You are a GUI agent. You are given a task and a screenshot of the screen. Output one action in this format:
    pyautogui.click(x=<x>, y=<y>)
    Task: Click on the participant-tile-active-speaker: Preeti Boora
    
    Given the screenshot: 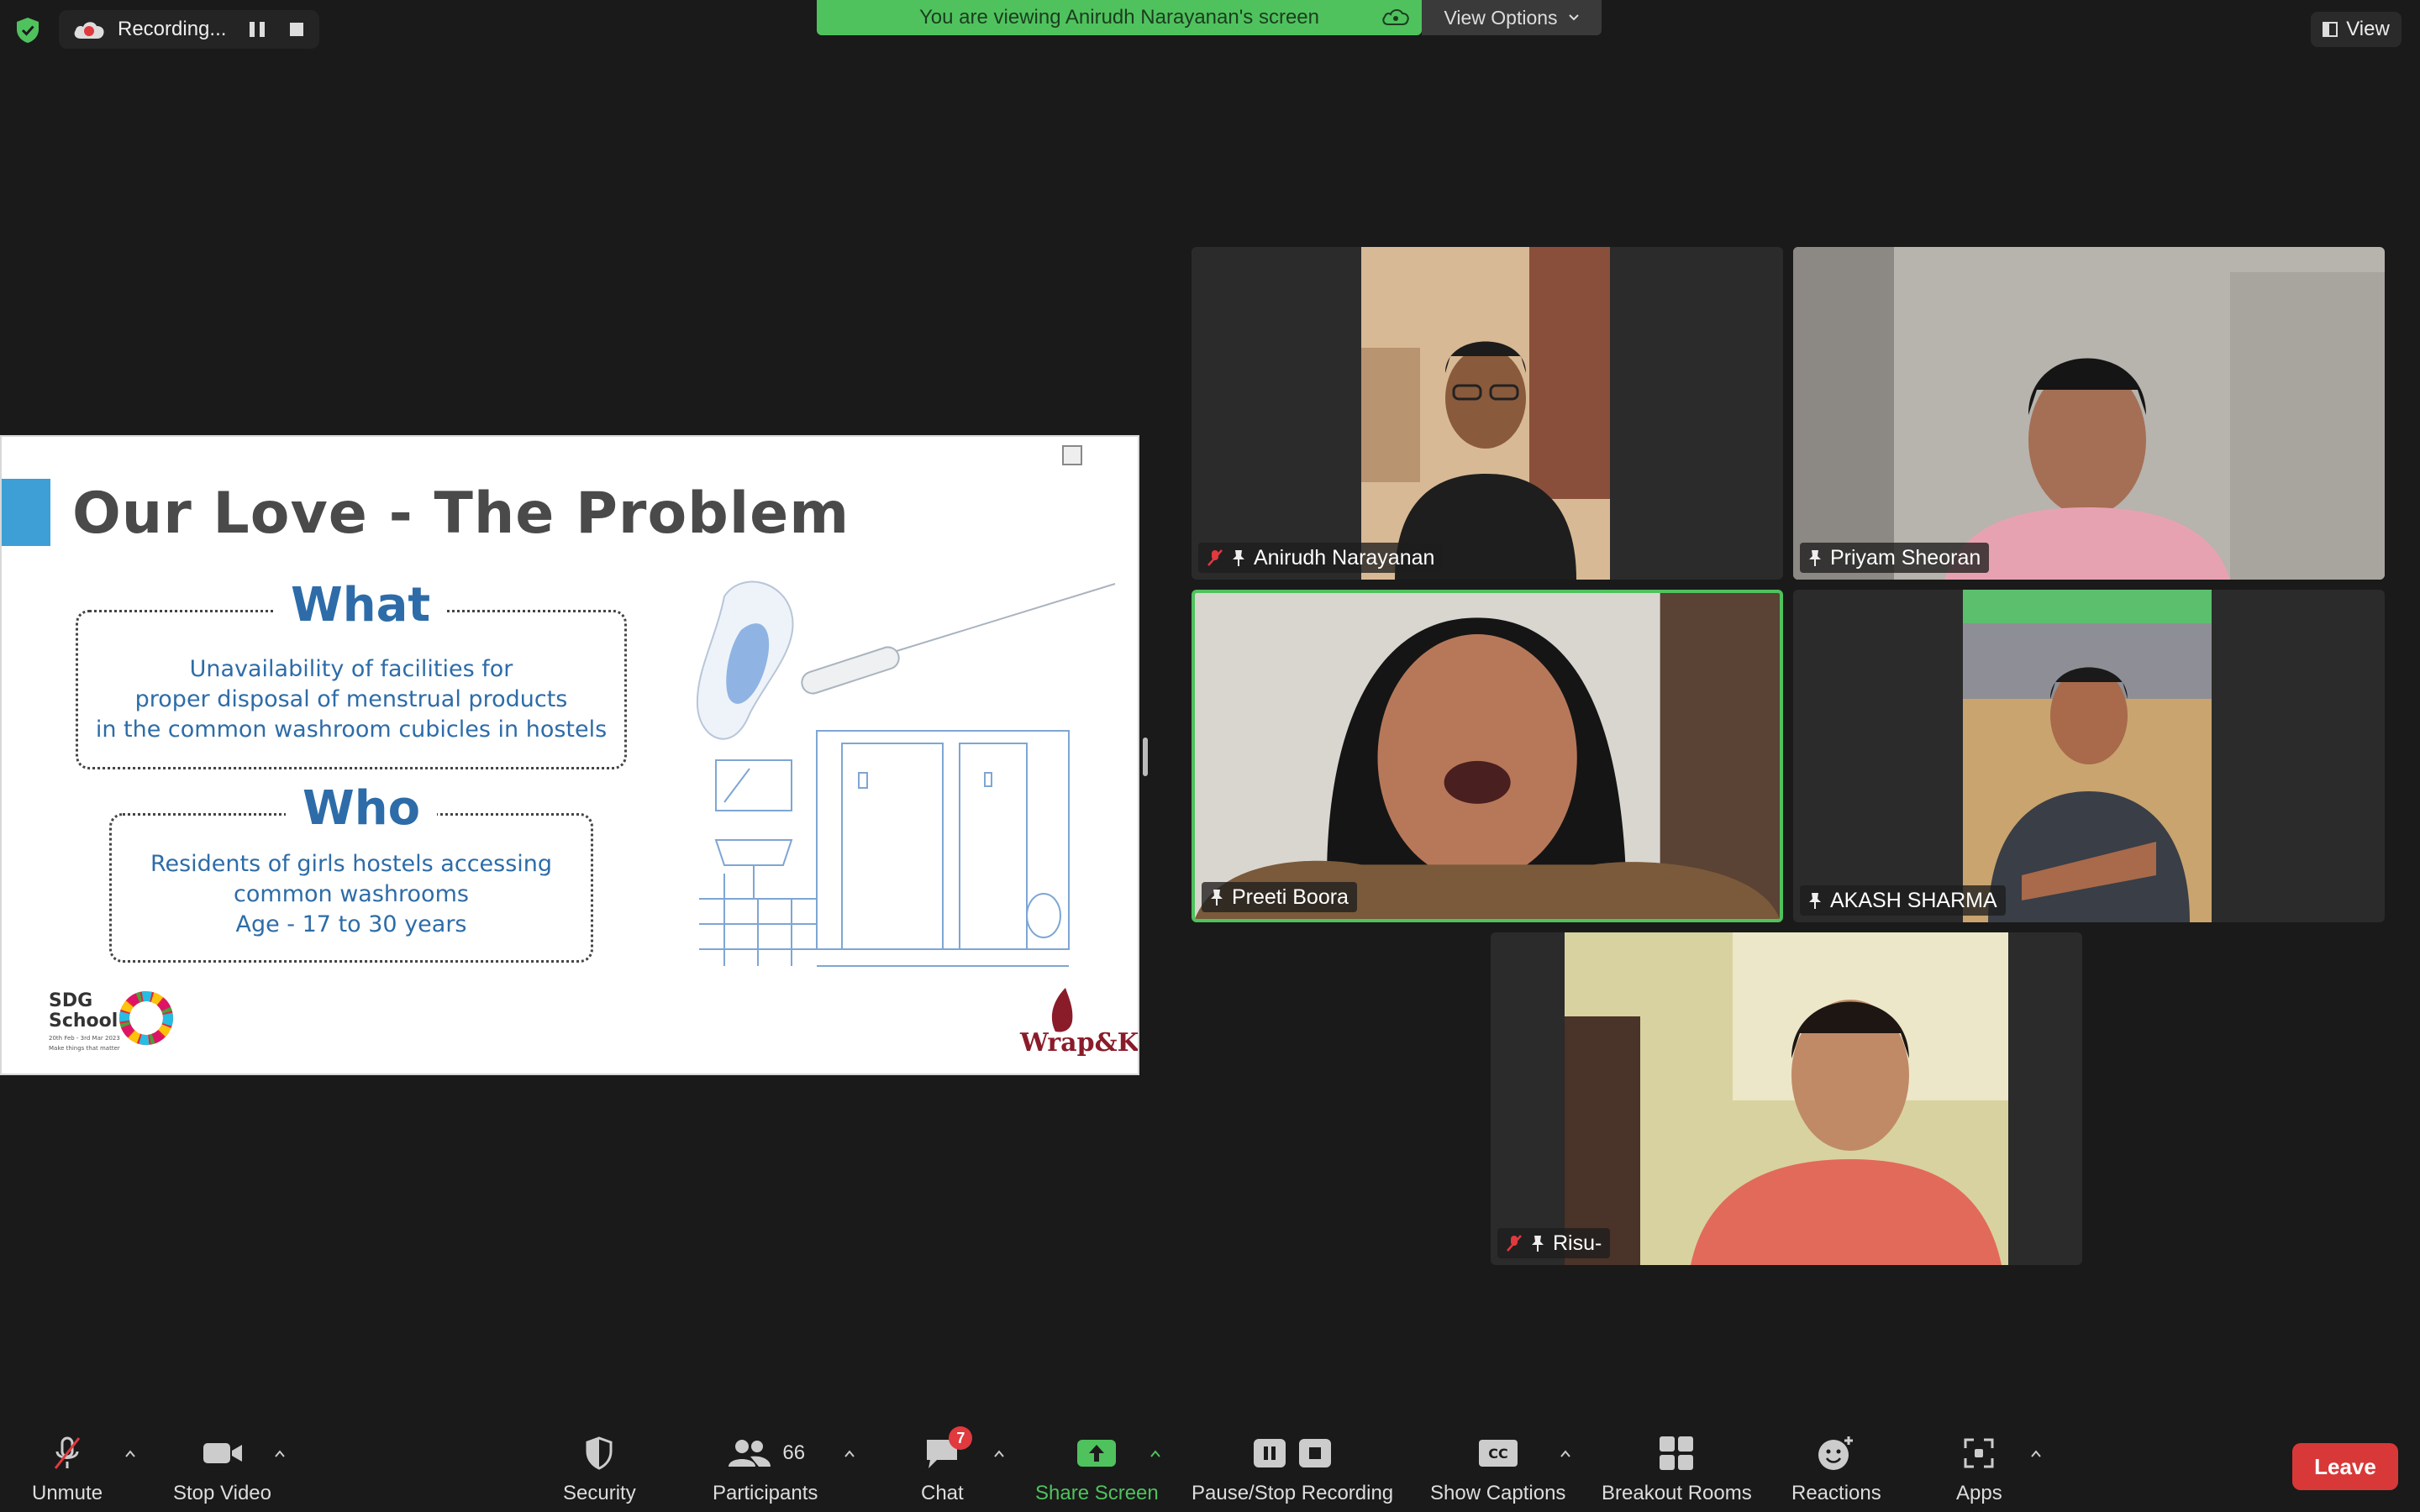 What is the action you would take?
    pyautogui.click(x=1487, y=756)
    